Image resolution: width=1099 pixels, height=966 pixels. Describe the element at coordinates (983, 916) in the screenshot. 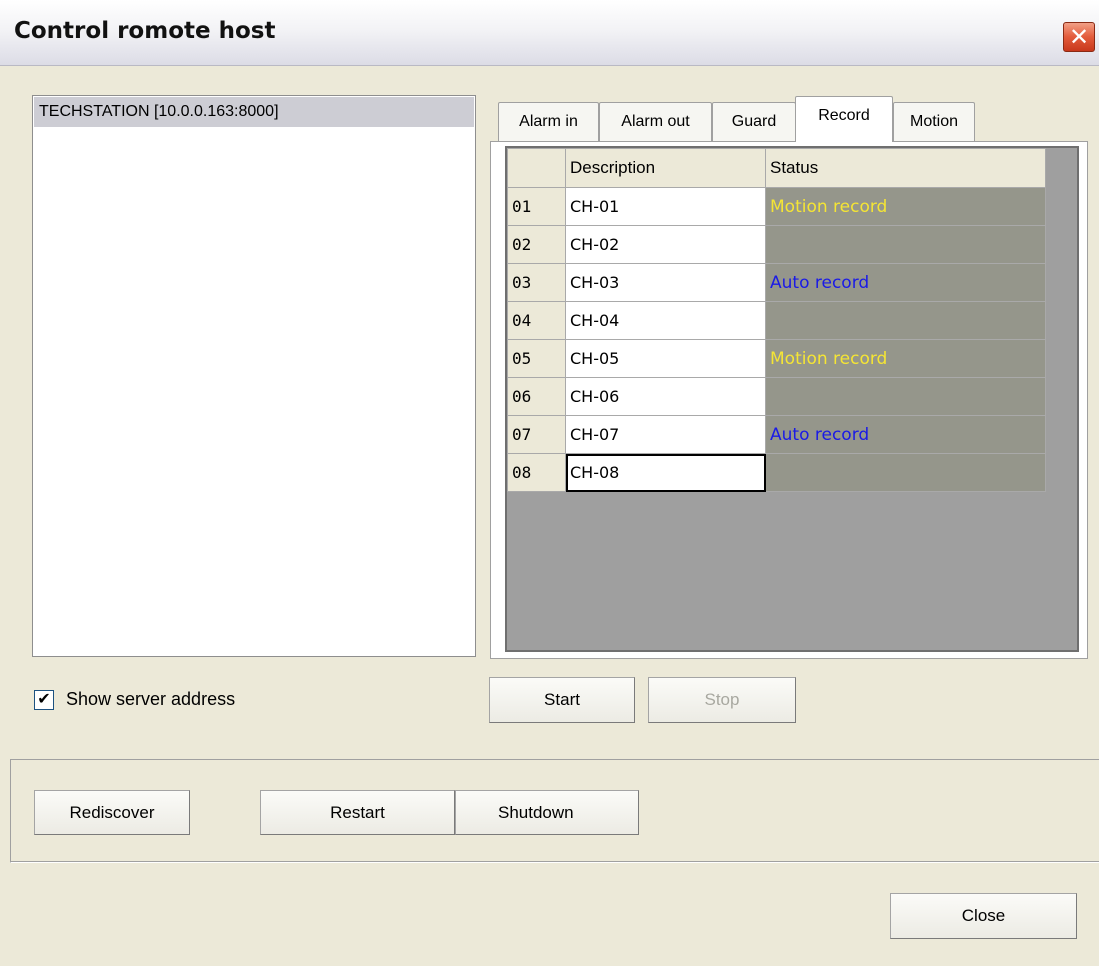

I see `close-button: Close` at that location.